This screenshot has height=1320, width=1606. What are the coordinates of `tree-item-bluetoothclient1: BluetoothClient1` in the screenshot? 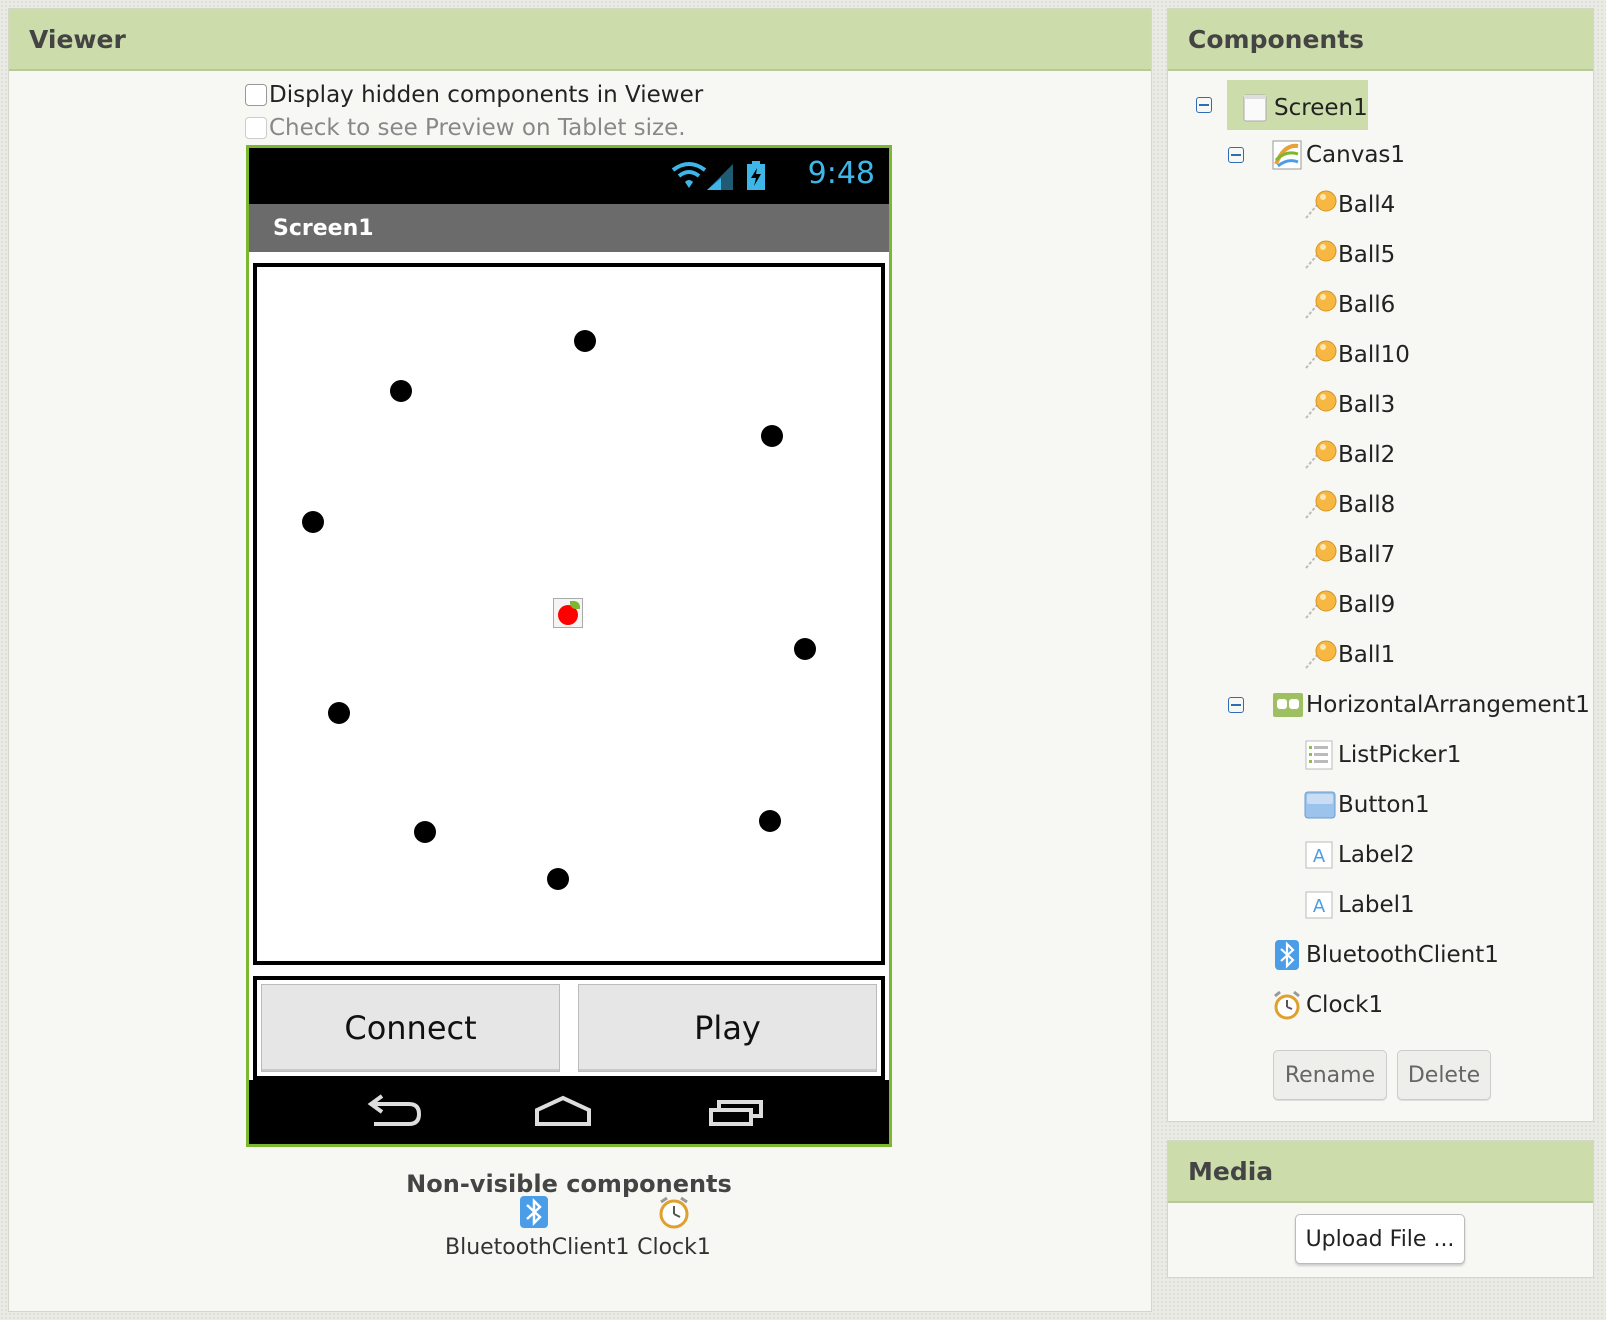 It's located at (1385, 955).